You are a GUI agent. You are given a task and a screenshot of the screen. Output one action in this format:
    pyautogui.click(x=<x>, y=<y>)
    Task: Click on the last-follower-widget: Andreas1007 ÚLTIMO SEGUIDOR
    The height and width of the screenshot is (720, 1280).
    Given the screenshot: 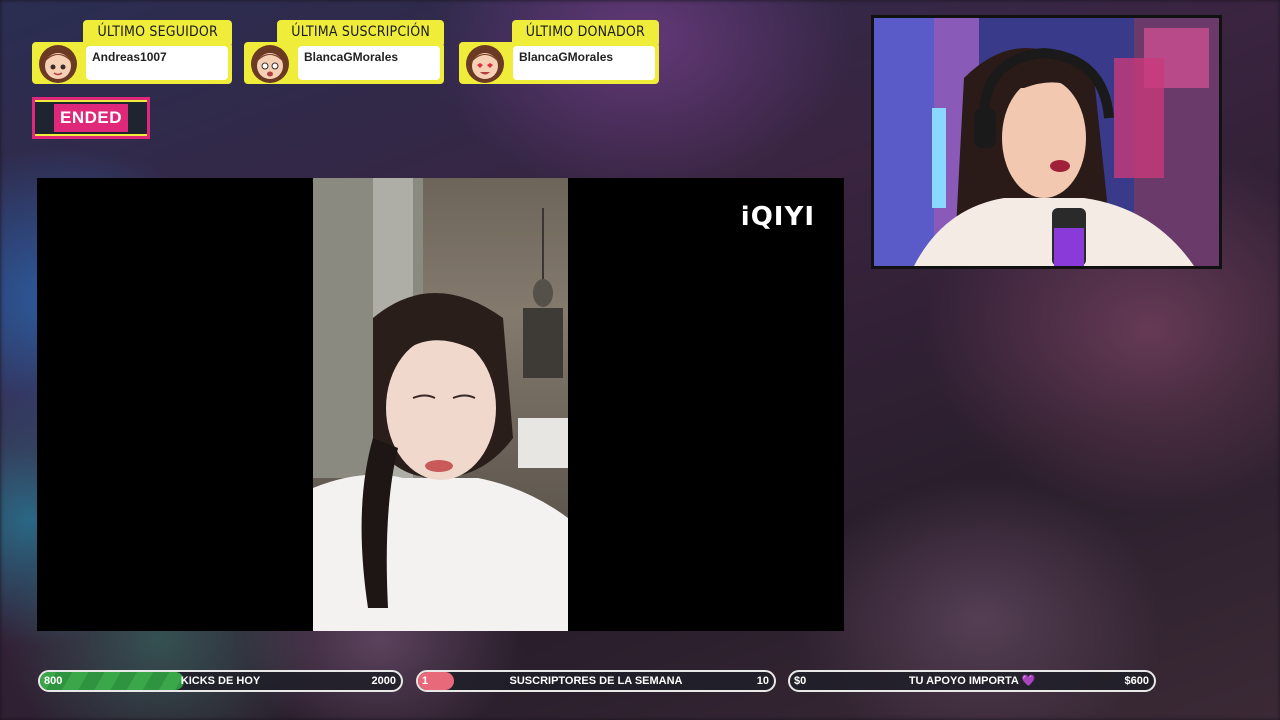 What is the action you would take?
    pyautogui.click(x=132, y=52)
    